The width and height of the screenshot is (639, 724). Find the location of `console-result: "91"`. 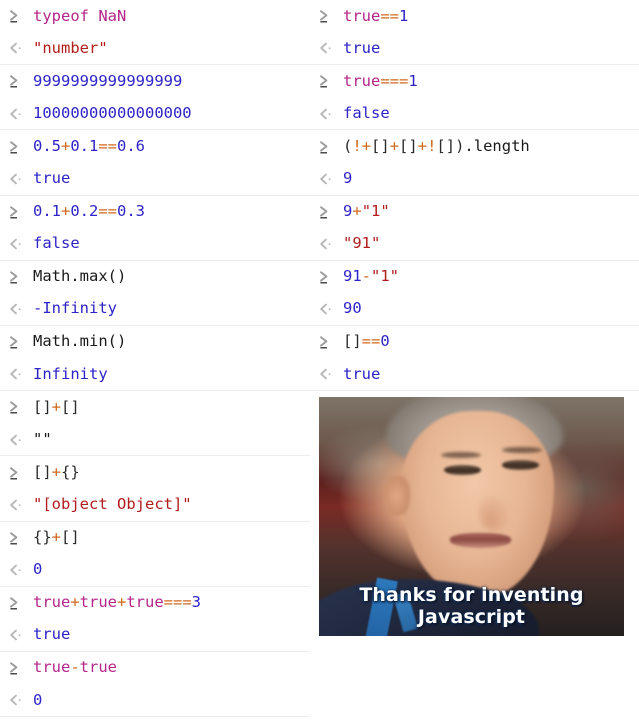

console-result: "91" is located at coordinates (362, 243).